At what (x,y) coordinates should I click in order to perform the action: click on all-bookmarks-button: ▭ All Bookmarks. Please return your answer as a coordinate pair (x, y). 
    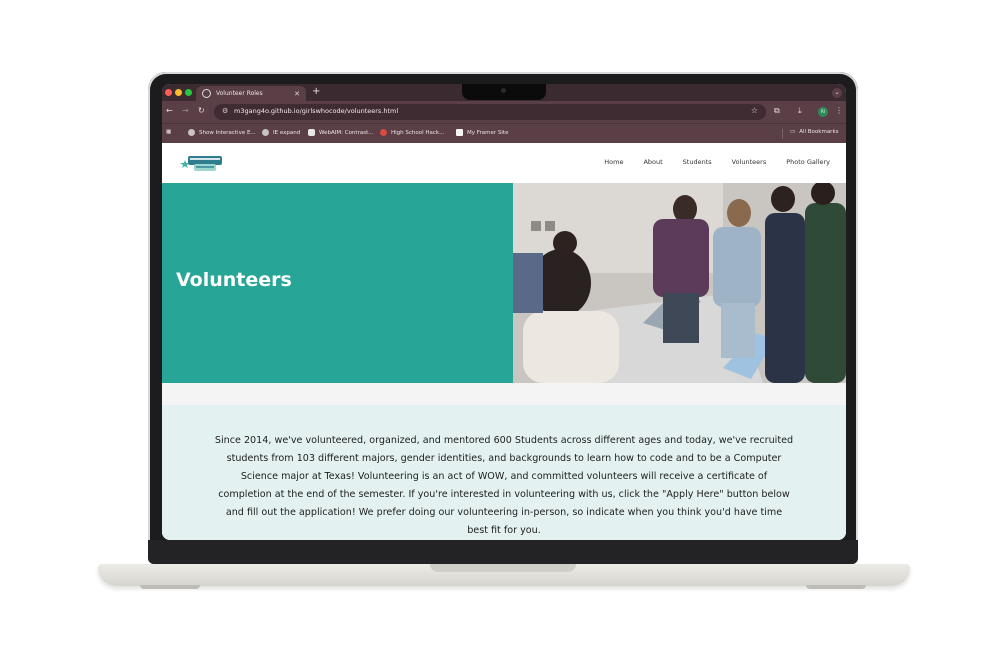
    Looking at the image, I should click on (814, 132).